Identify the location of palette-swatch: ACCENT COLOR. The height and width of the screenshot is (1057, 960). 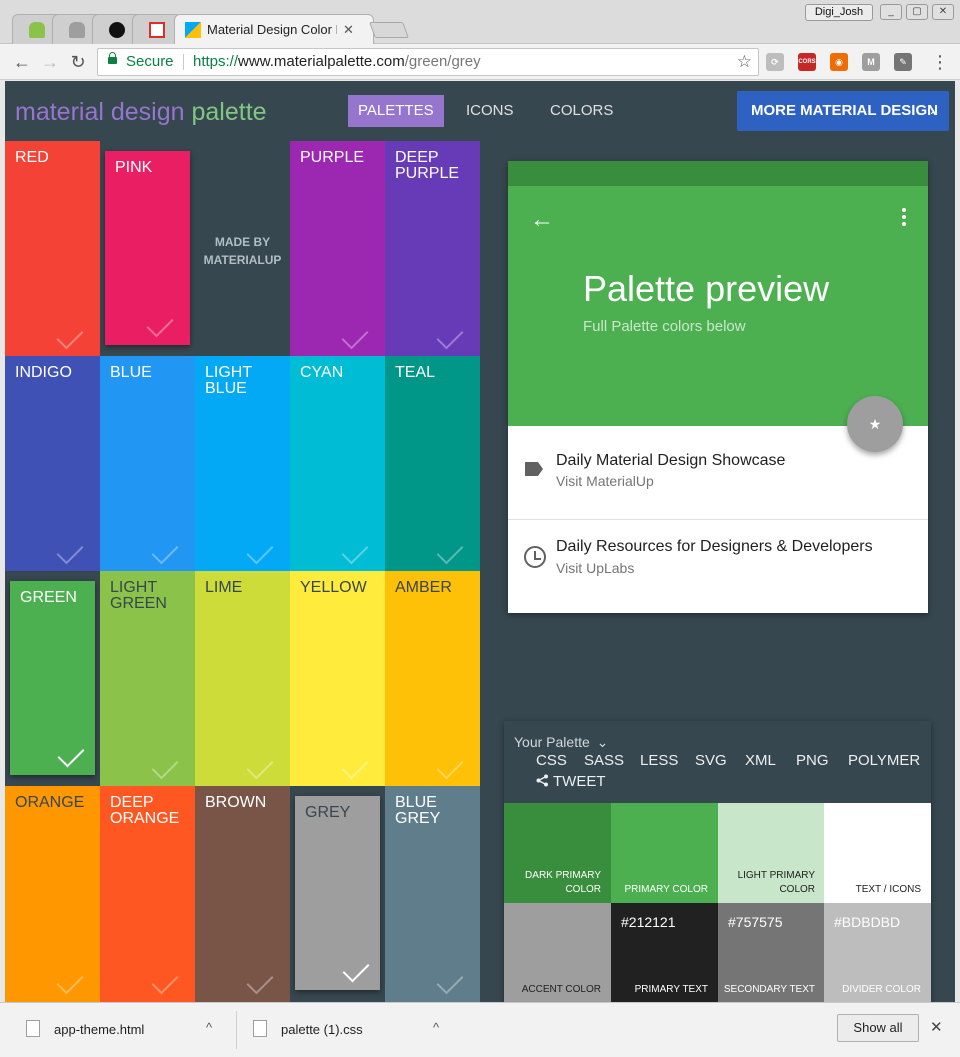
(557, 952).